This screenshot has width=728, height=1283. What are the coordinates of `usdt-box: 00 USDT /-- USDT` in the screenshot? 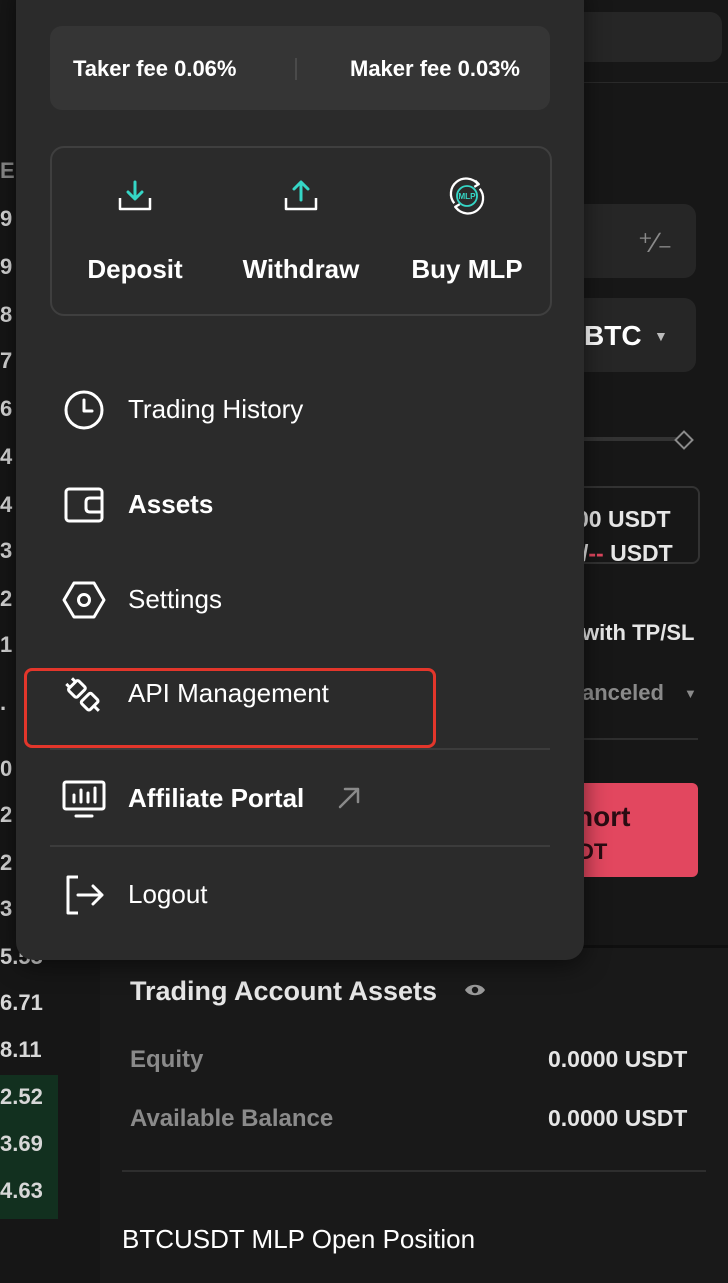 It's located at (635, 526).